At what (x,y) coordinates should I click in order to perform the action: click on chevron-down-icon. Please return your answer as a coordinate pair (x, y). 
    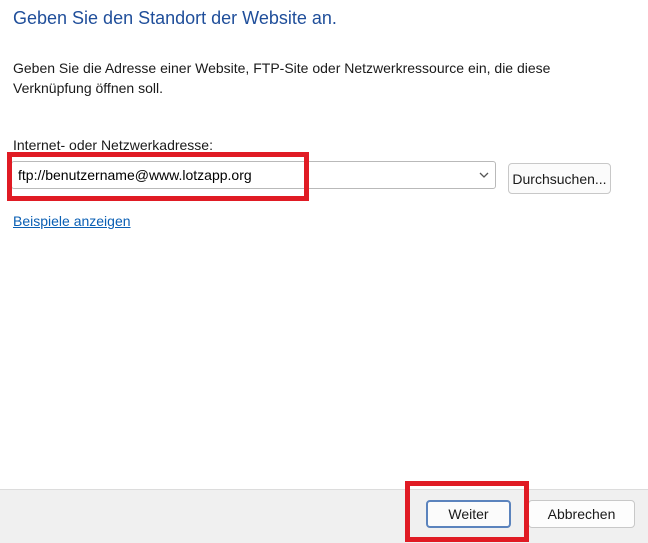
    Looking at the image, I should click on (484, 175).